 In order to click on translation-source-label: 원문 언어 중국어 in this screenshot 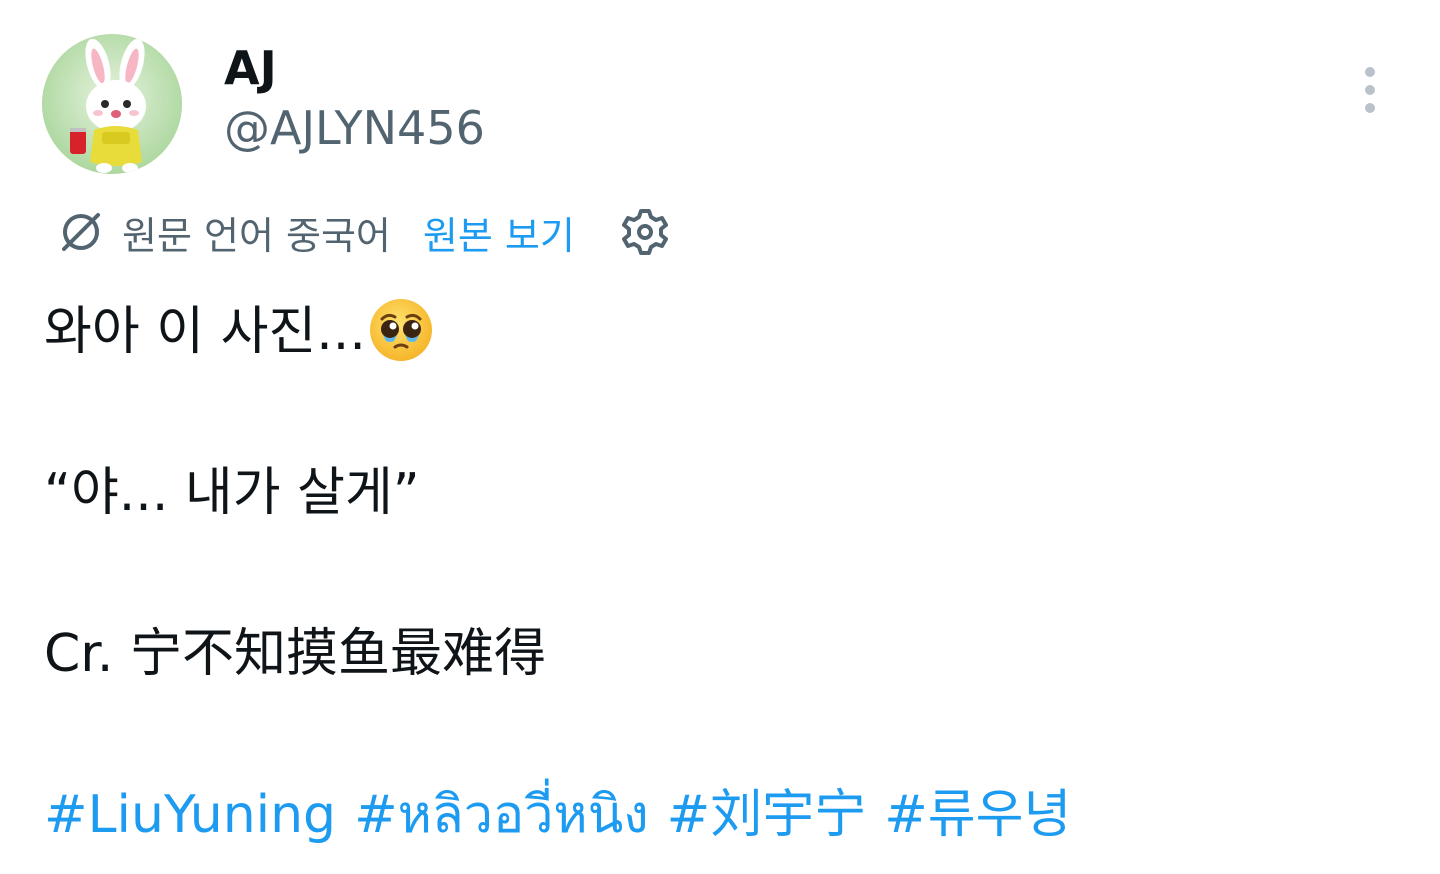, I will do `click(256, 235)`.